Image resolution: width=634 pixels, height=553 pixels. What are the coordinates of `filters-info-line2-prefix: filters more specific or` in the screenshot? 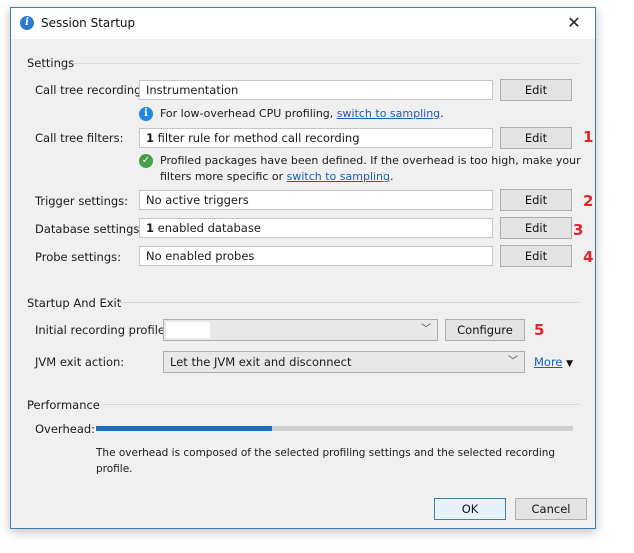 It's located at (223, 176).